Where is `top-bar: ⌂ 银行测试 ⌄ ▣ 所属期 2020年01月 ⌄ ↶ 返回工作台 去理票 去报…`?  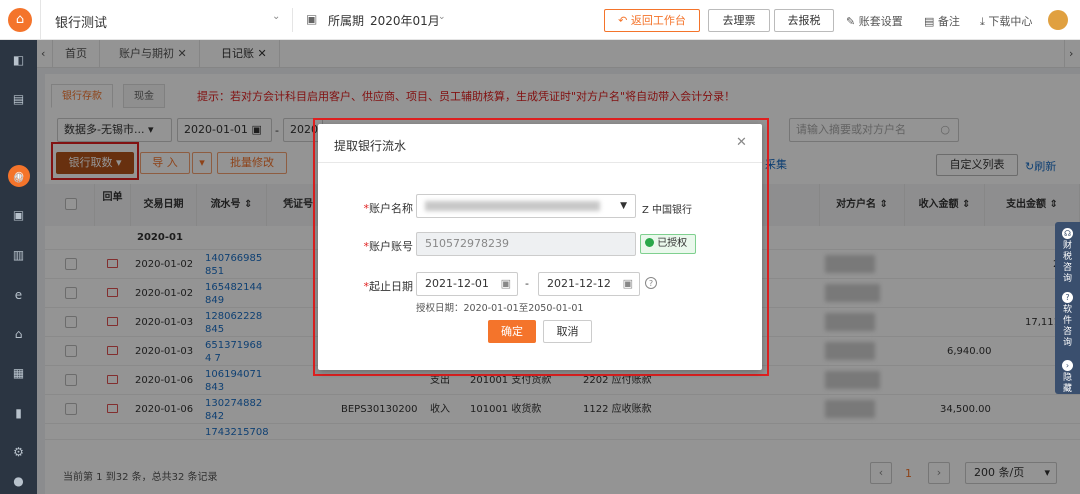
top-bar: ⌂ 银行测试 ⌄ ▣ 所属期 2020年01月 ⌄ ↶ 返回工作台 去理票 去报… is located at coordinates (540, 20).